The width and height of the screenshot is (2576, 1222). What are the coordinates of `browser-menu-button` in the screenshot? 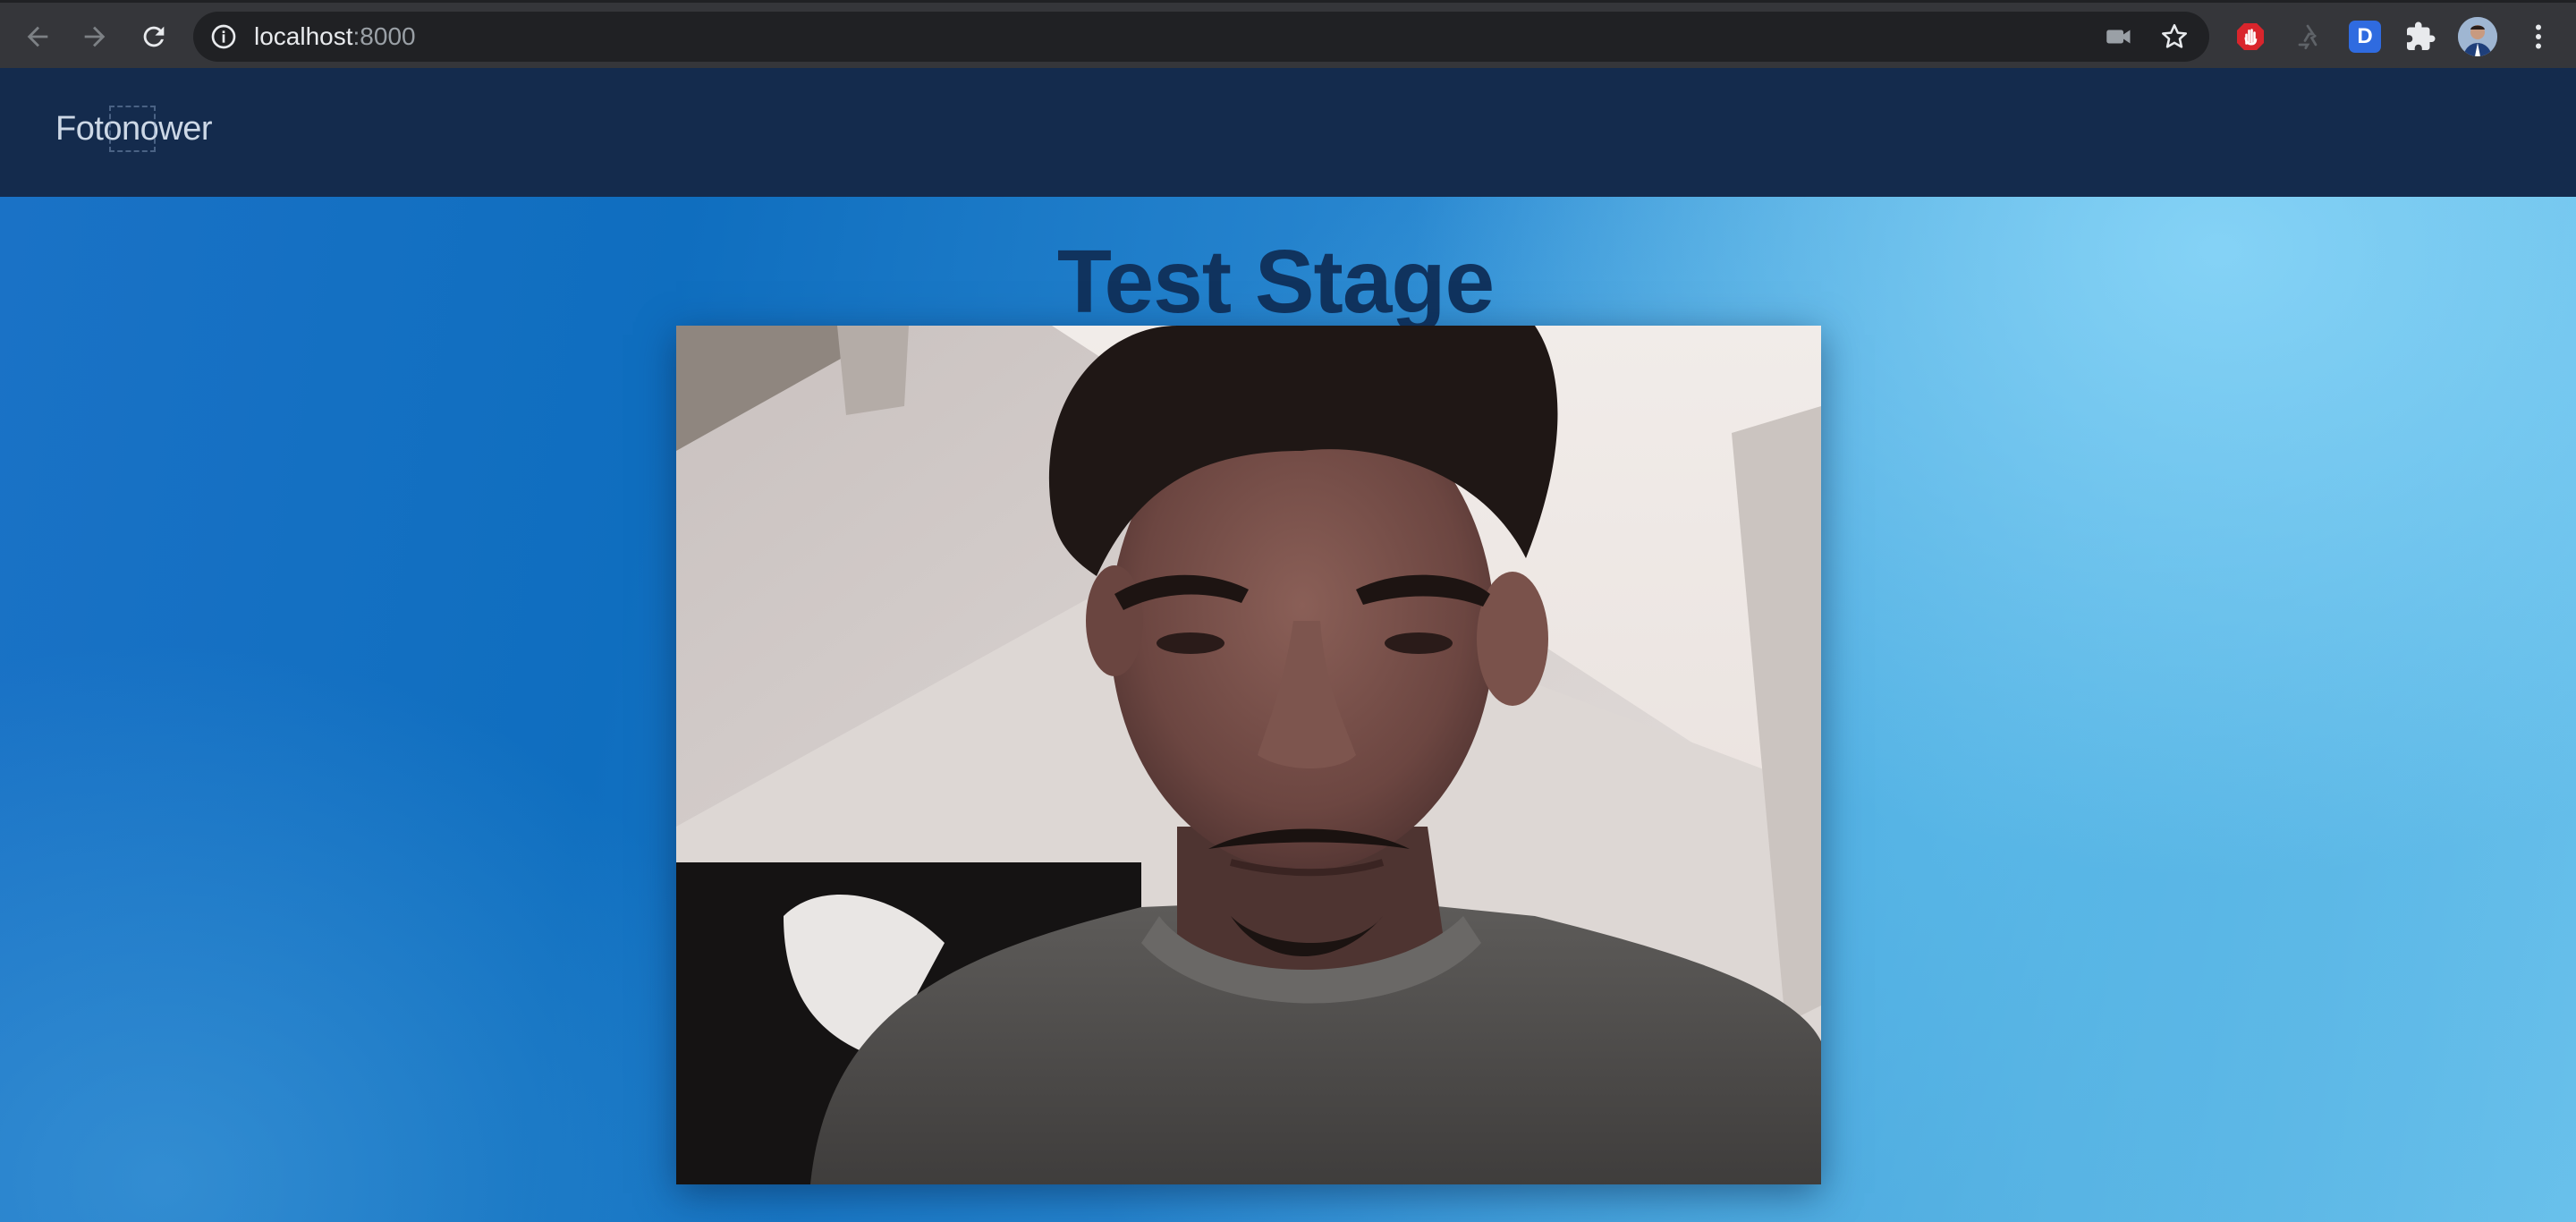 It's located at (2538, 37).